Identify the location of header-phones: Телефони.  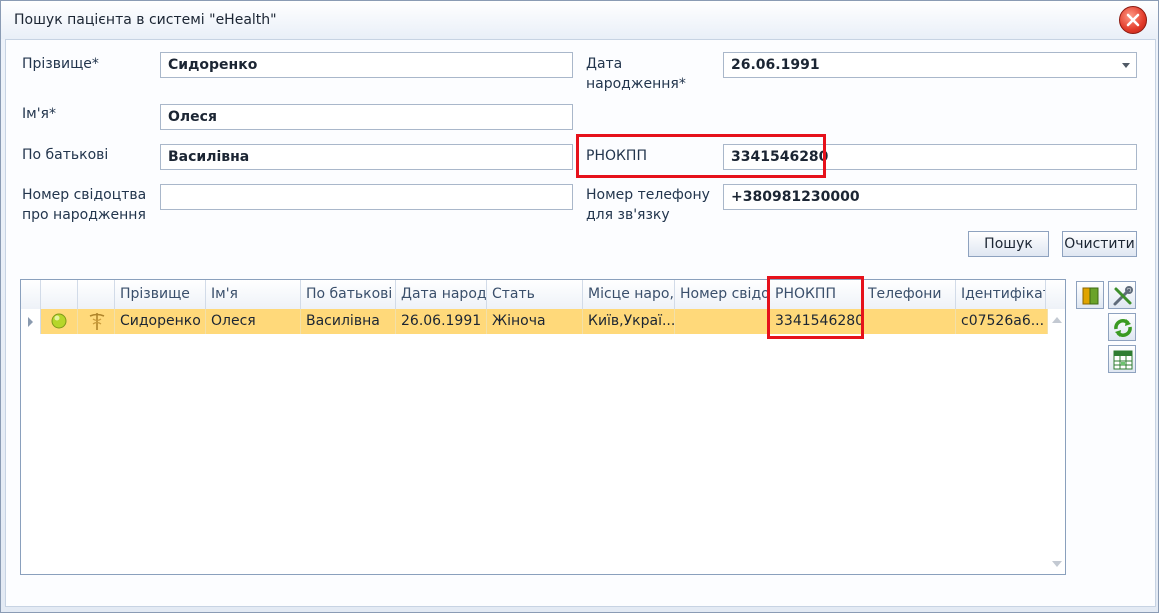
(909, 294).